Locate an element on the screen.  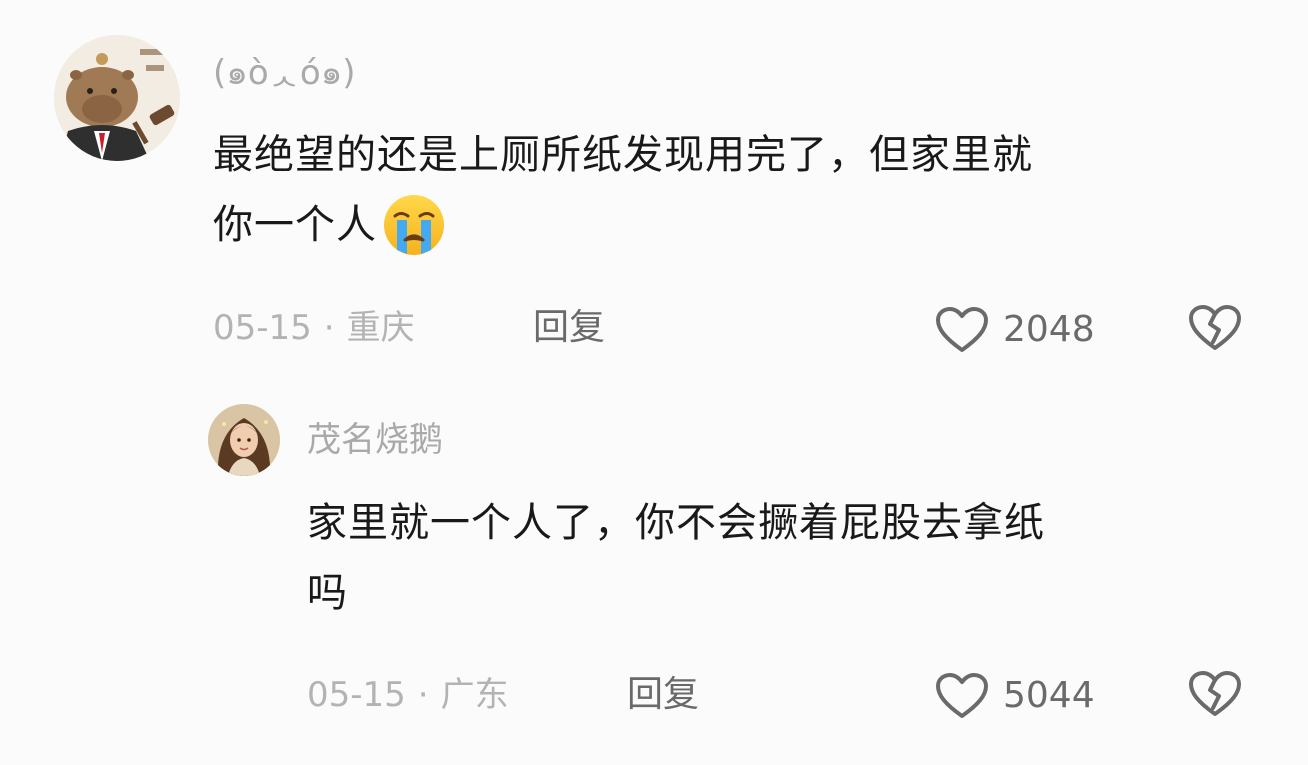
comment-text: 最绝望的还是上厕所纸发现用完了，但家里就 你一个人 is located at coordinates (743, 190).